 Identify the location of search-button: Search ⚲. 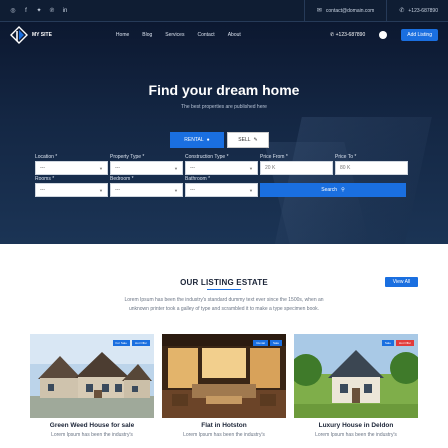
(333, 190).